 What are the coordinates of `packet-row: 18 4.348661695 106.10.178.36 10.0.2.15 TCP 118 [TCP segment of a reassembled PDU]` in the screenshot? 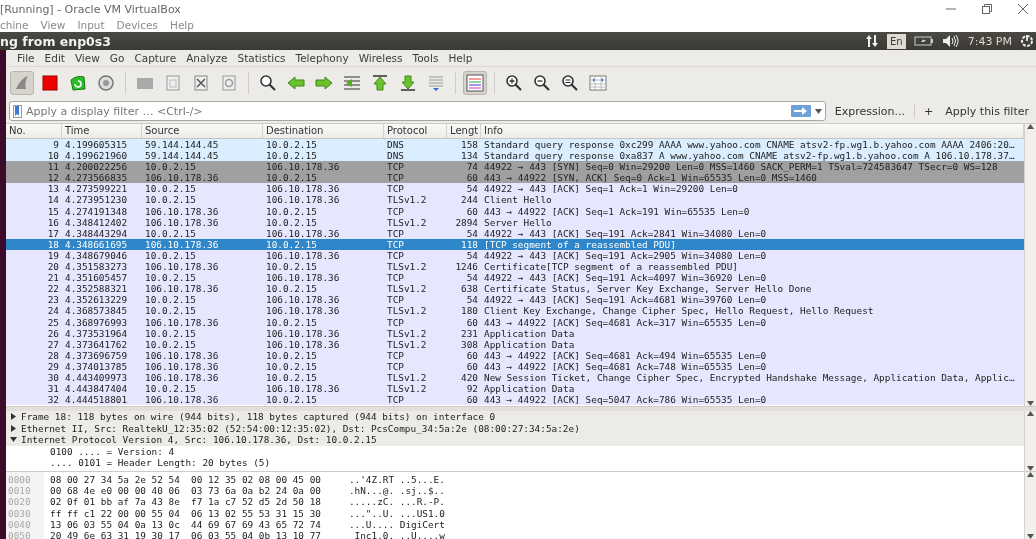 It's located at (515, 244).